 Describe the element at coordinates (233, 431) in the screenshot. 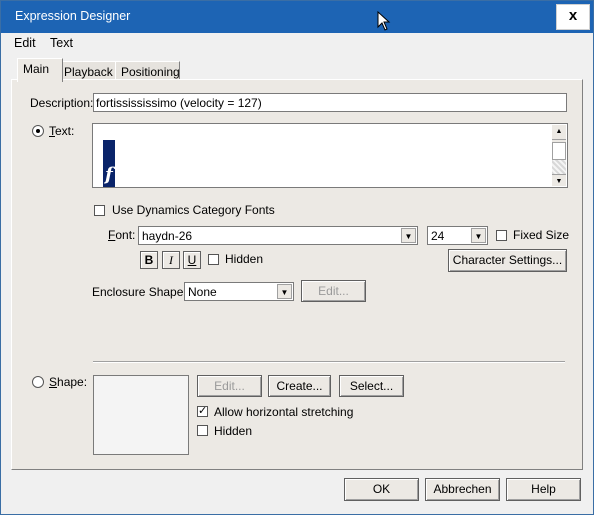

I see `shape-hidden-label: Hidden` at that location.